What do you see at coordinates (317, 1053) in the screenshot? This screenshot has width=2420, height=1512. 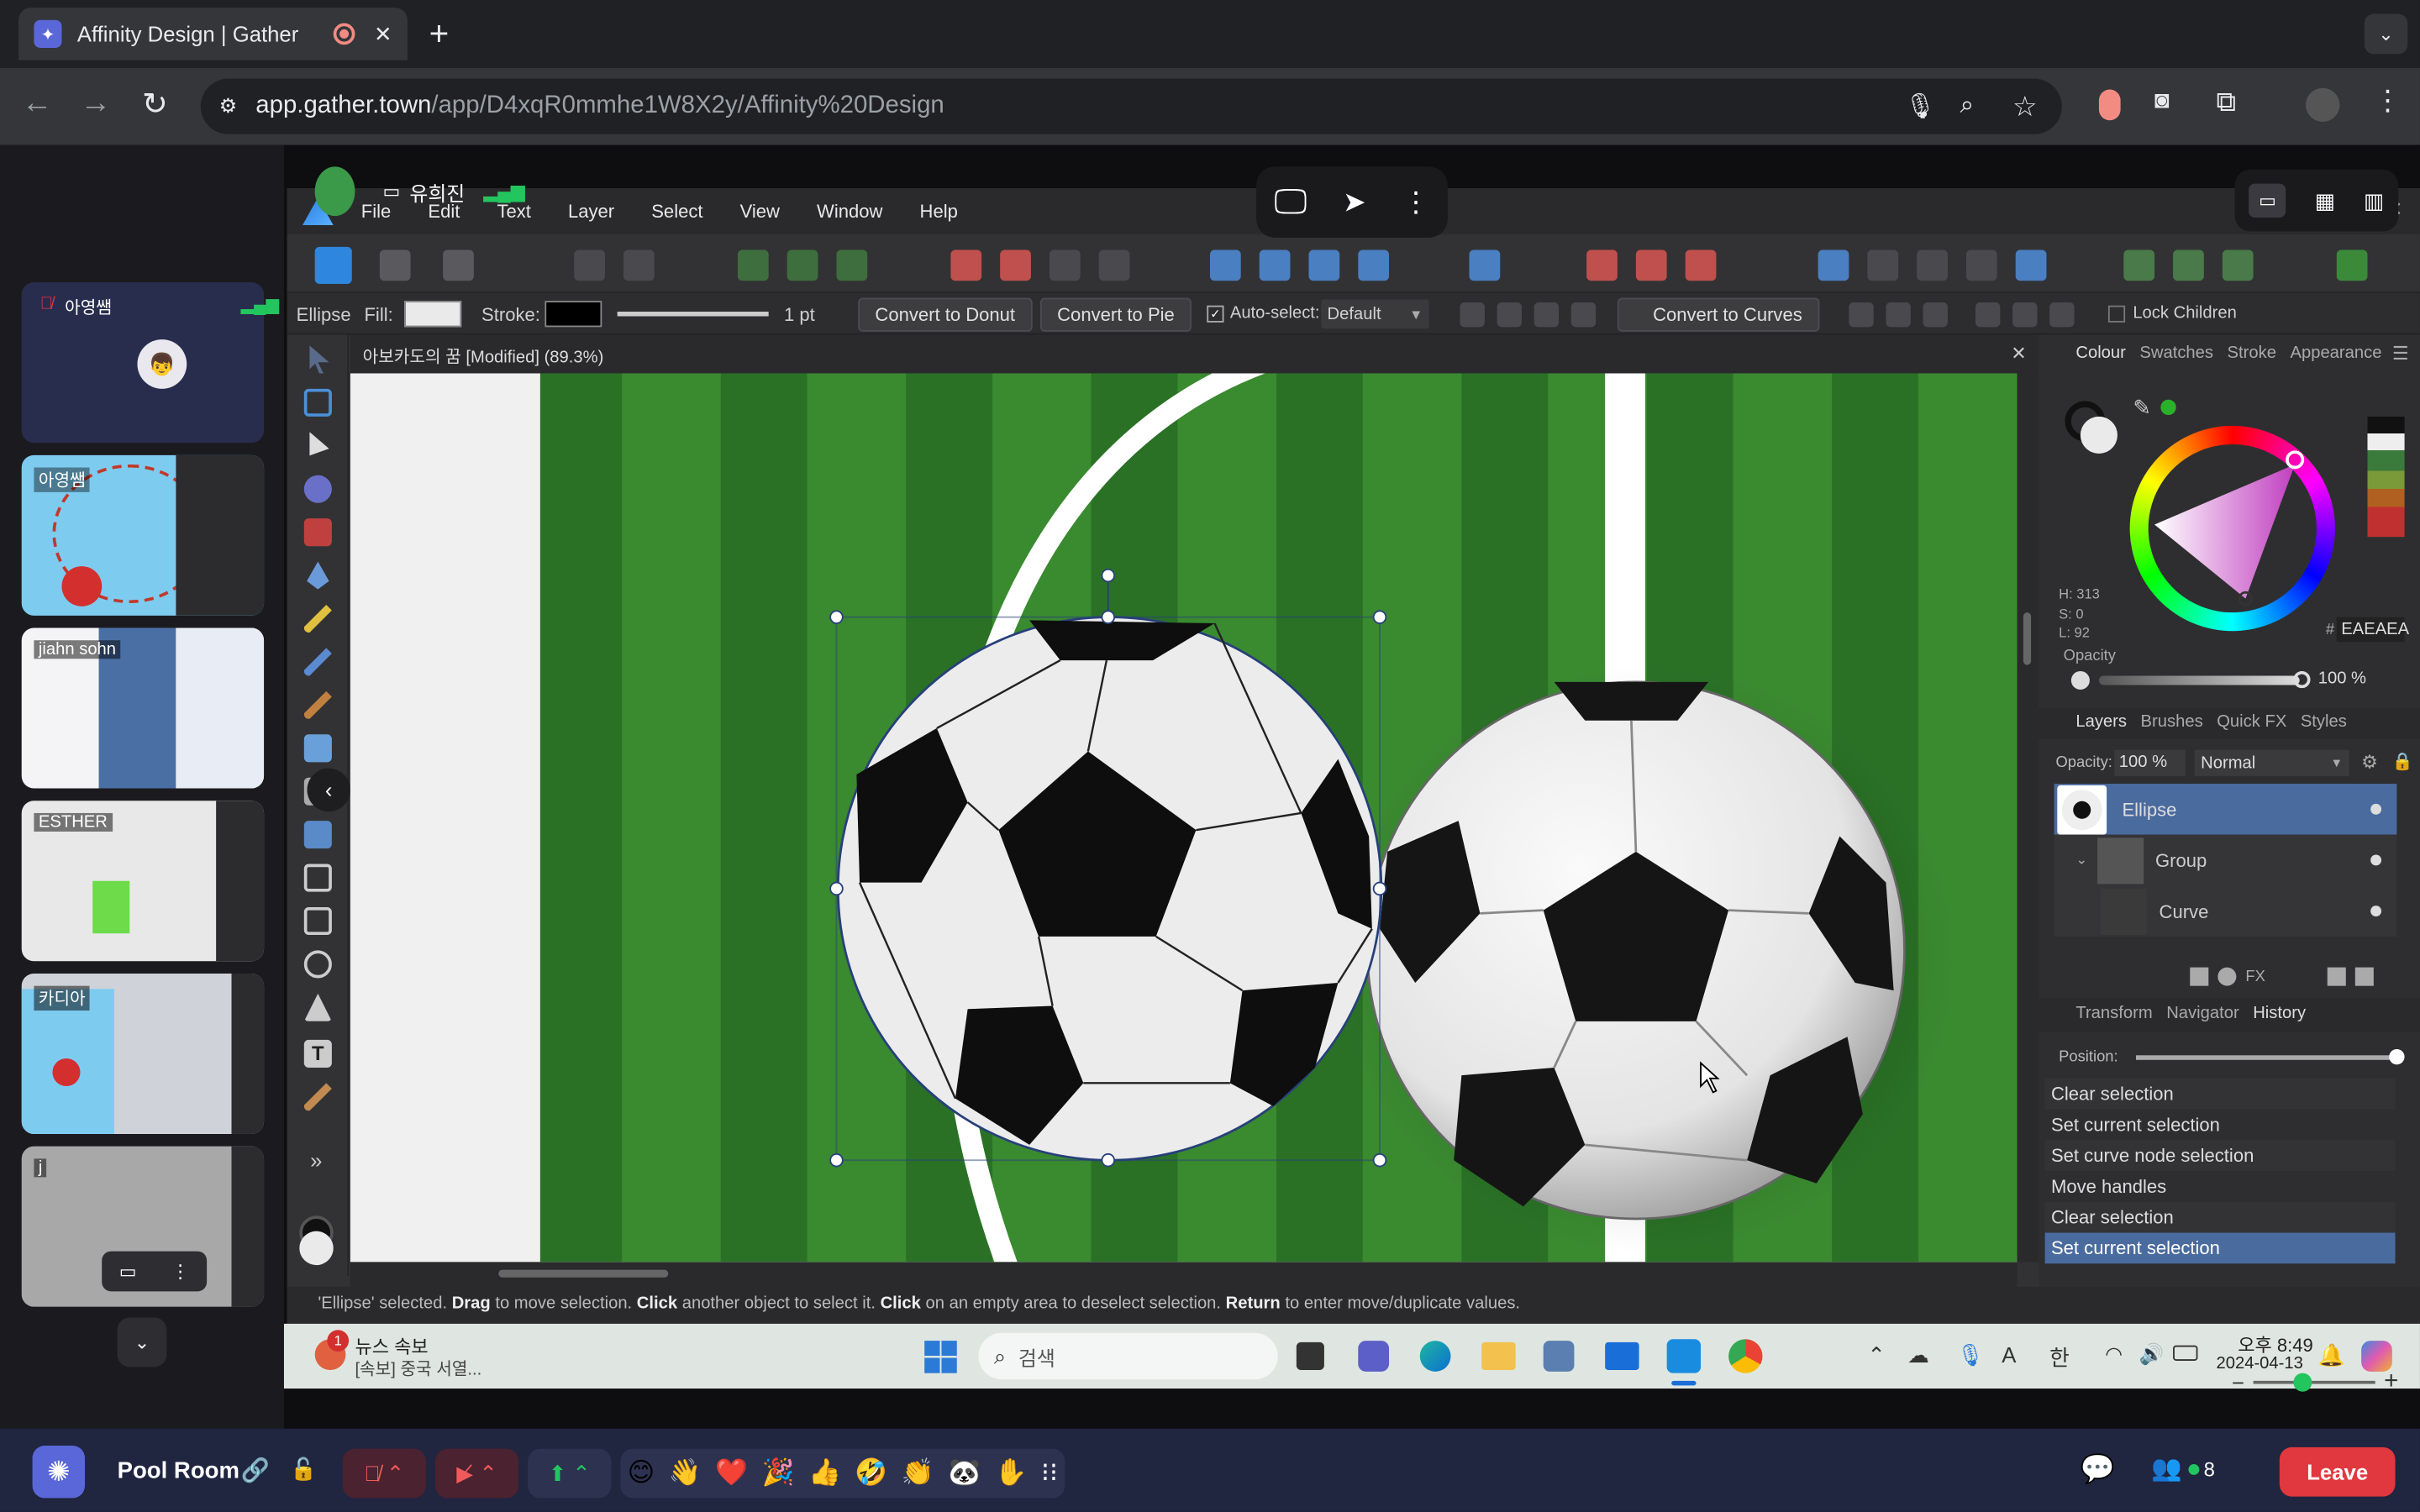 I see `text-tool-icon: T` at bounding box center [317, 1053].